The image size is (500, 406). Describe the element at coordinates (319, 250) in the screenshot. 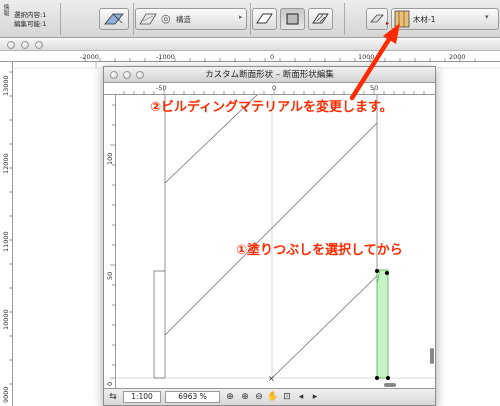

I see `annotation-step1: ①塗りつぶしを選択してから` at that location.